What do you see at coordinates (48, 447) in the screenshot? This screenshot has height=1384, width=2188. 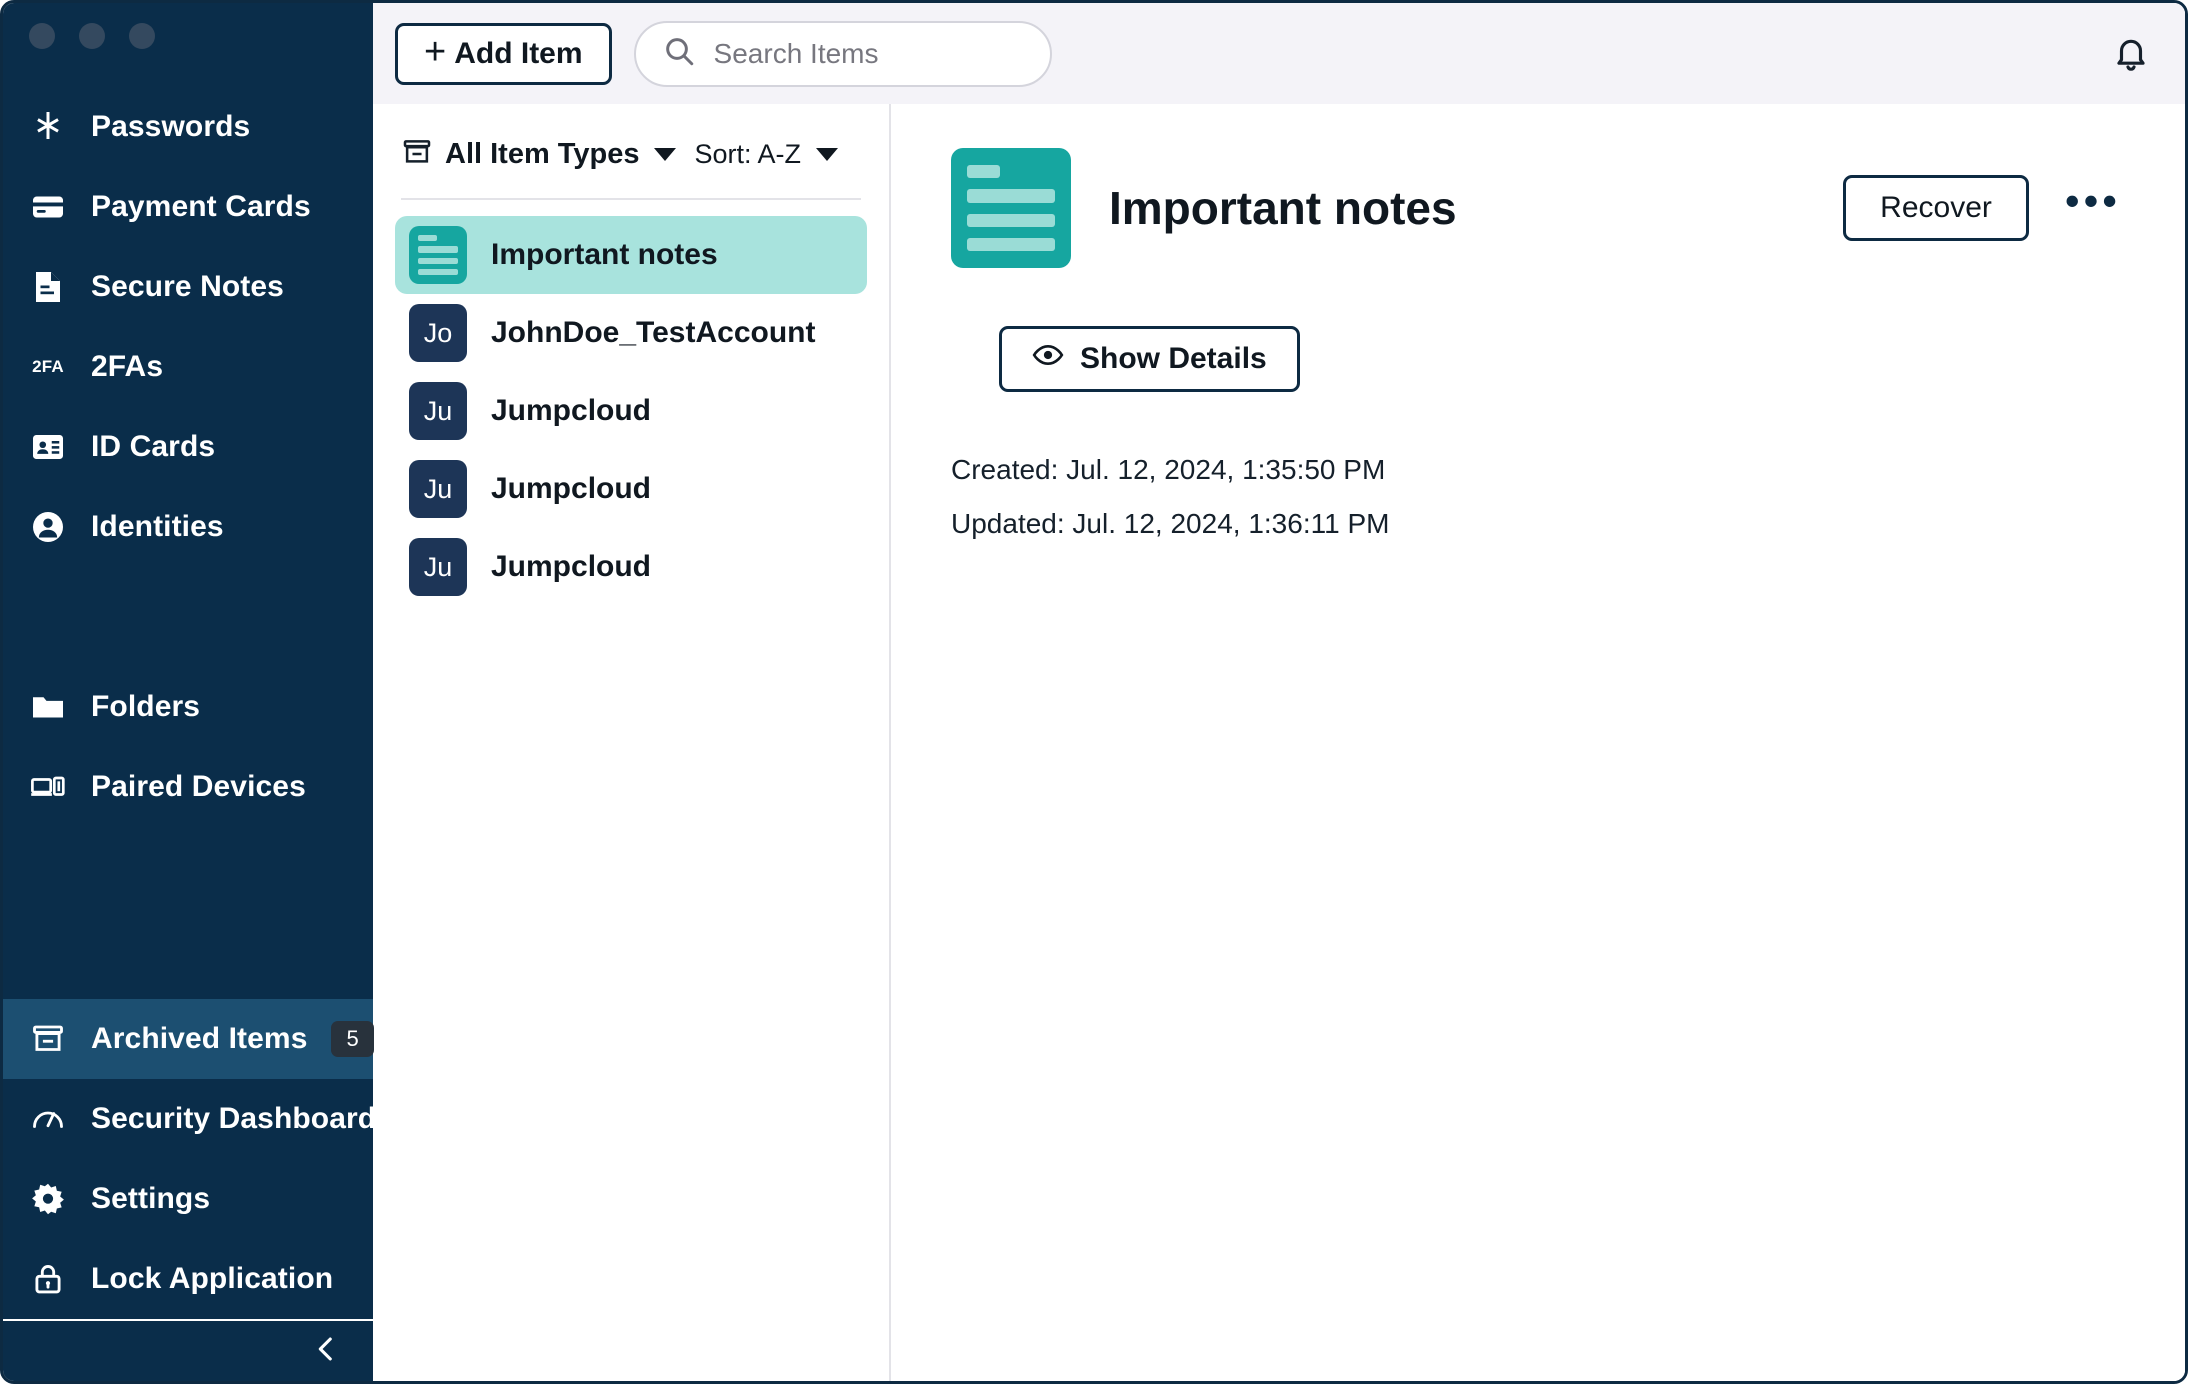 I see `id-card-icon` at bounding box center [48, 447].